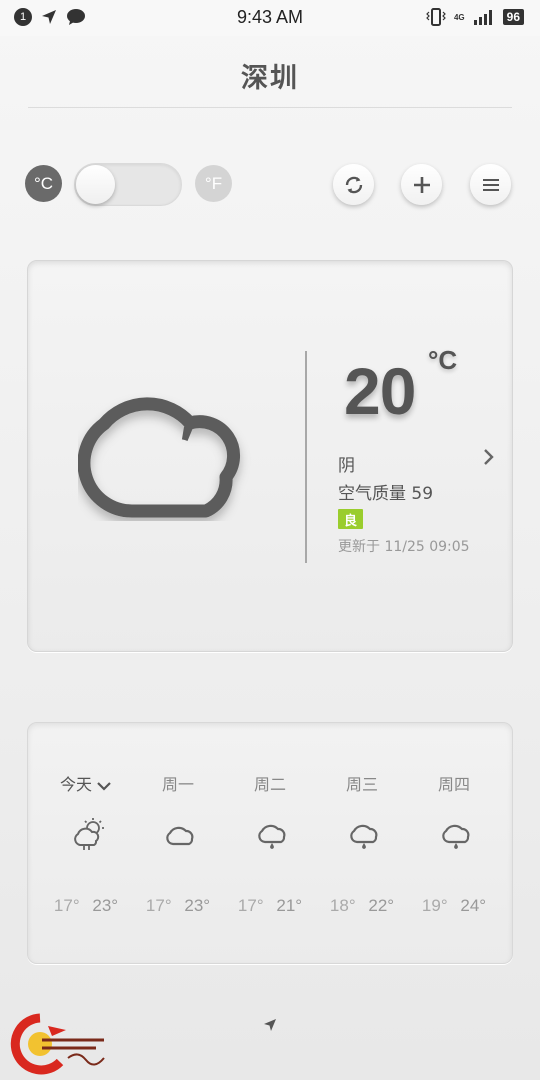 The image size is (540, 1080). I want to click on unit-toggle-switch, so click(128, 184).